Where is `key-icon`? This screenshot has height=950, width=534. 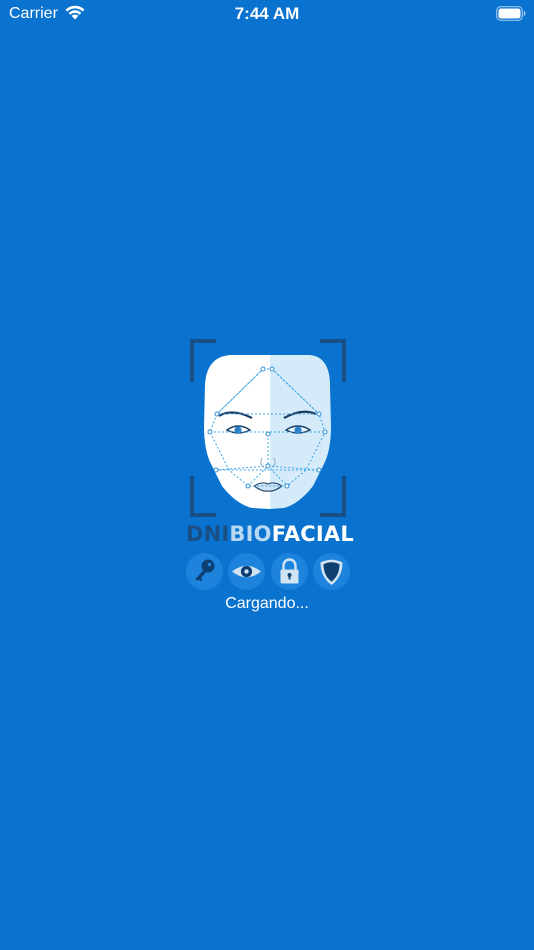
key-icon is located at coordinates (204, 571).